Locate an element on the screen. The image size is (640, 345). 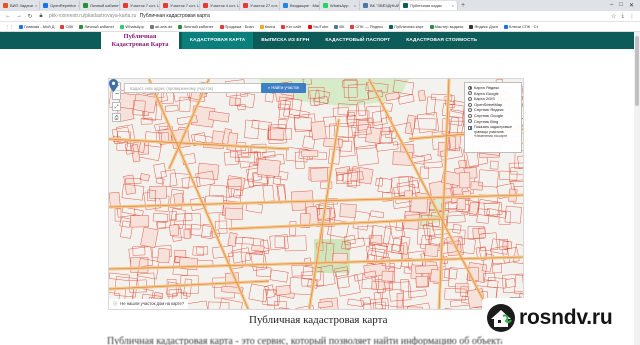
new-tab-button: + is located at coordinates (463, 5).